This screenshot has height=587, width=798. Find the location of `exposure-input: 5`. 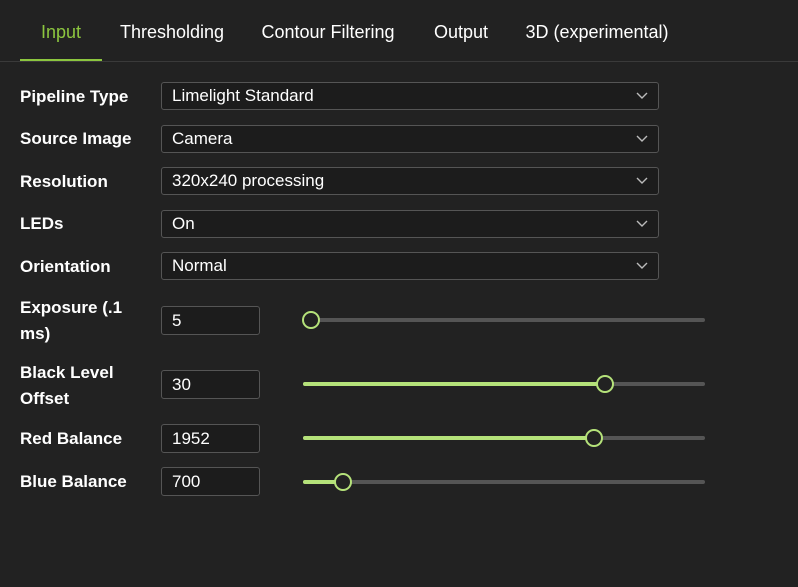

exposure-input: 5 is located at coordinates (210, 320).